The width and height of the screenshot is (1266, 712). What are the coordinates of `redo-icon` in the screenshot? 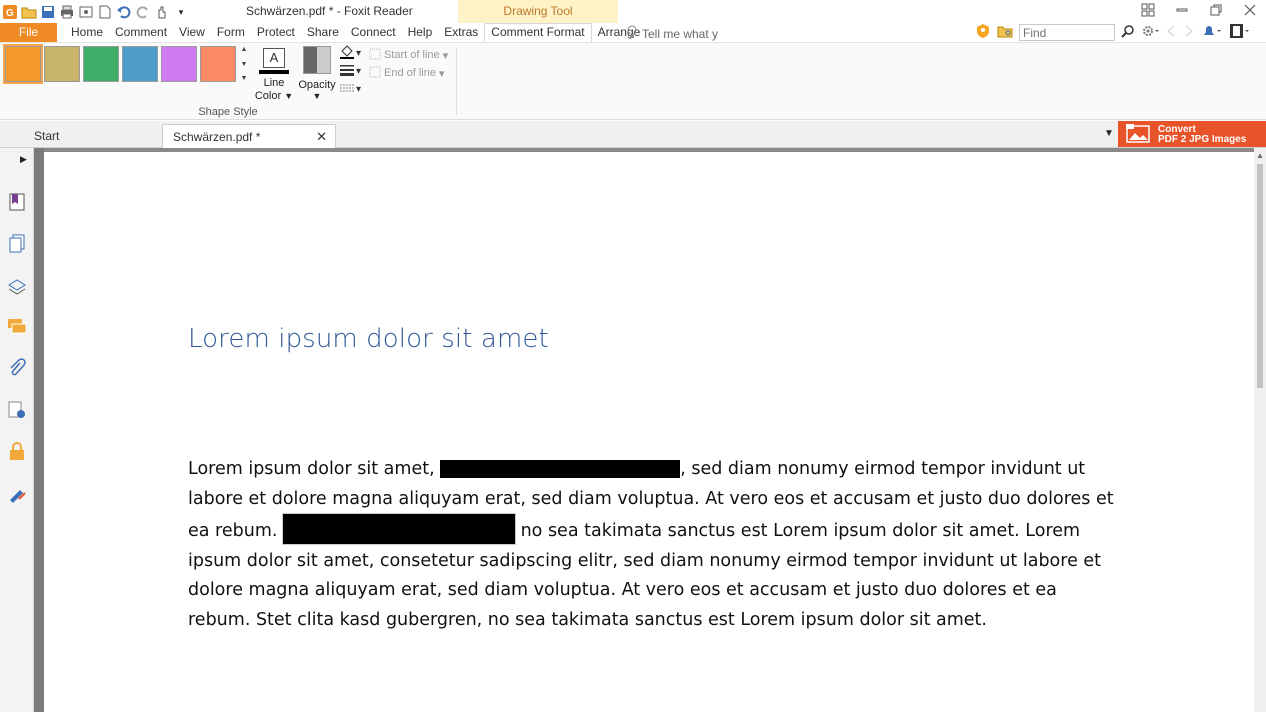 It's located at (143, 12).